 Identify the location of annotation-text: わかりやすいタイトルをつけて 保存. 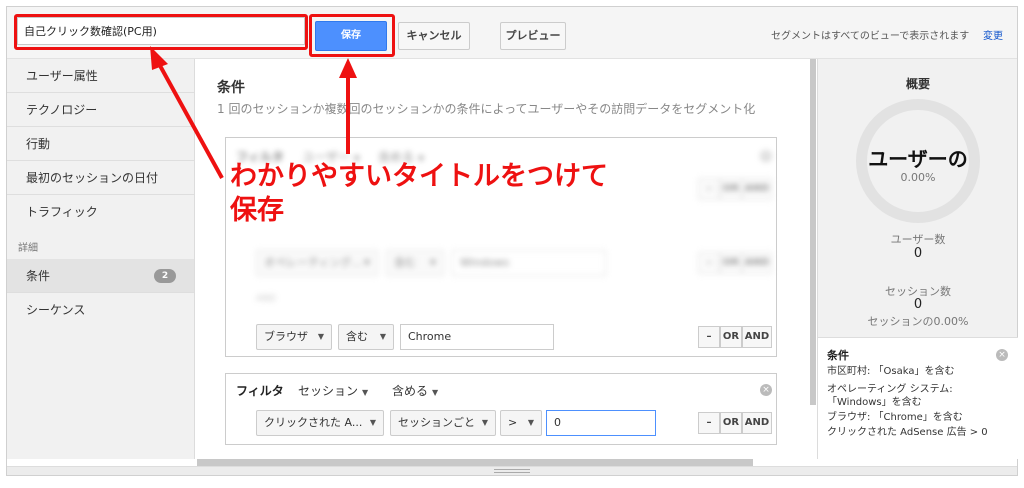
(419, 194).